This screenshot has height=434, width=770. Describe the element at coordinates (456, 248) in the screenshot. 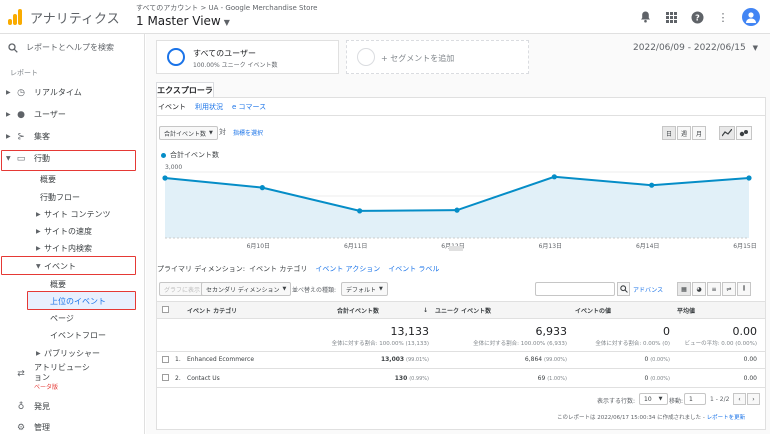

I see `chart-resize-handle` at that location.